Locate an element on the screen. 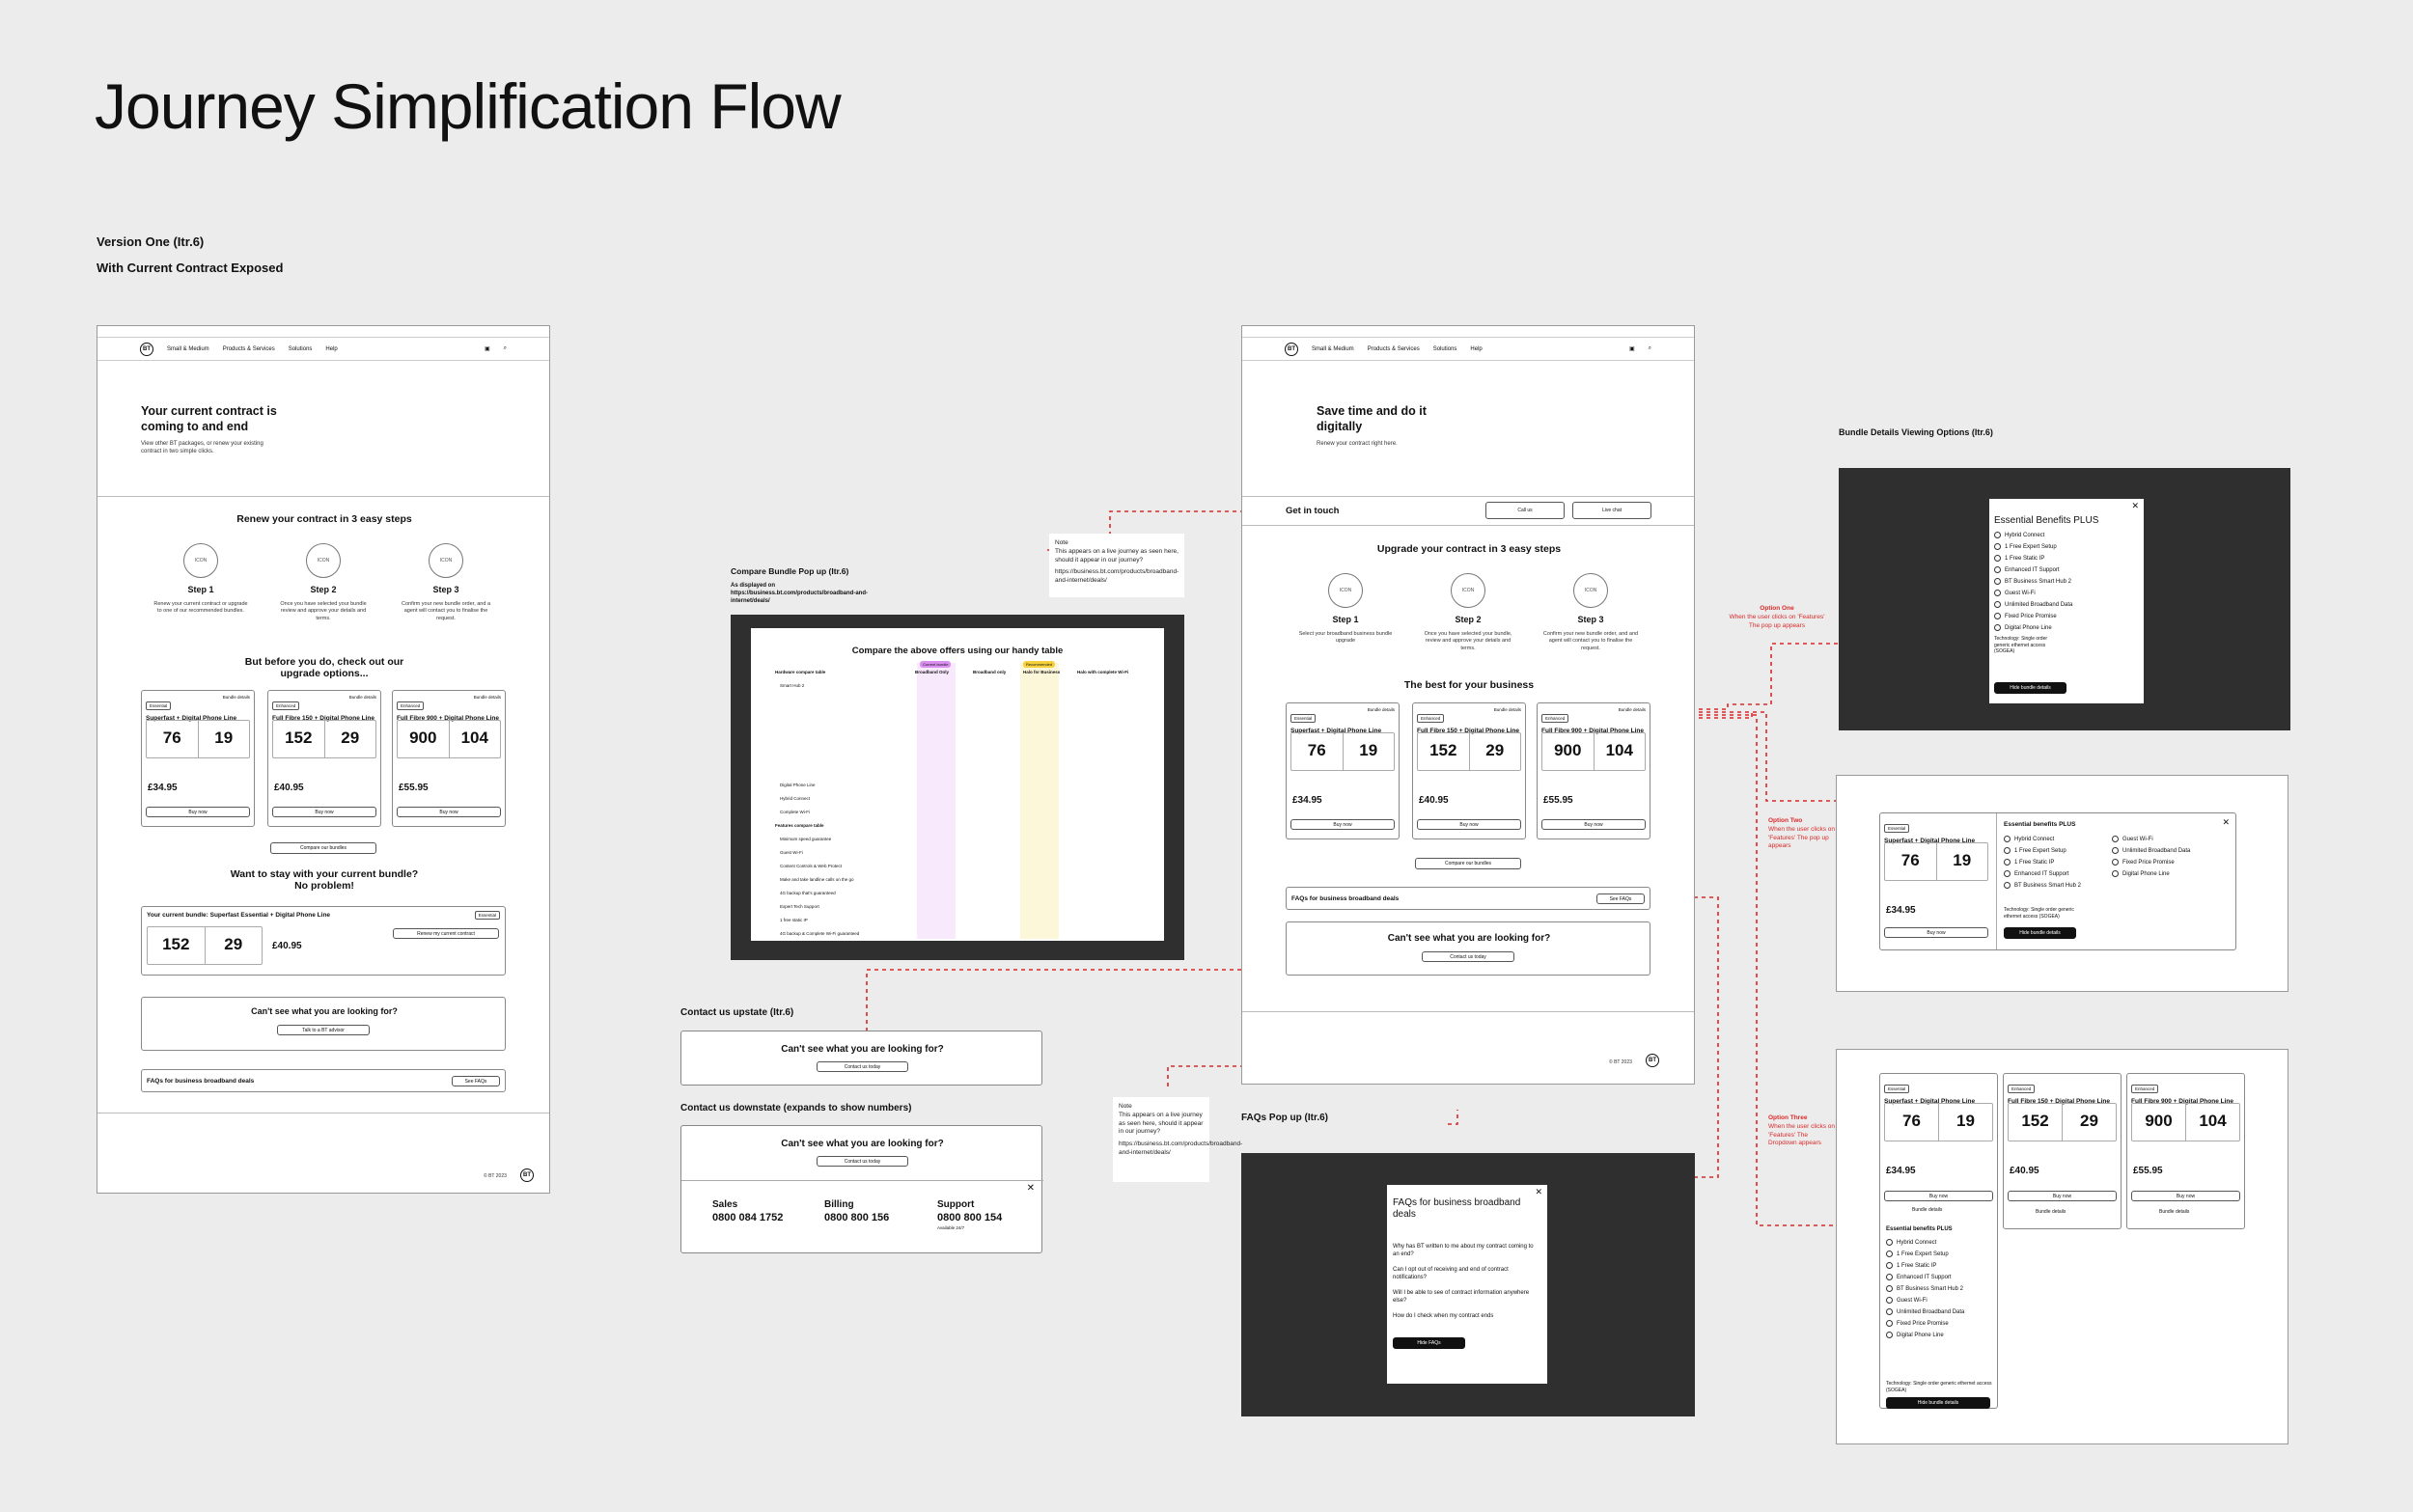 The image size is (2413, 1512). talk-advisor-button: Talk to a BT advisor is located at coordinates (323, 1030).